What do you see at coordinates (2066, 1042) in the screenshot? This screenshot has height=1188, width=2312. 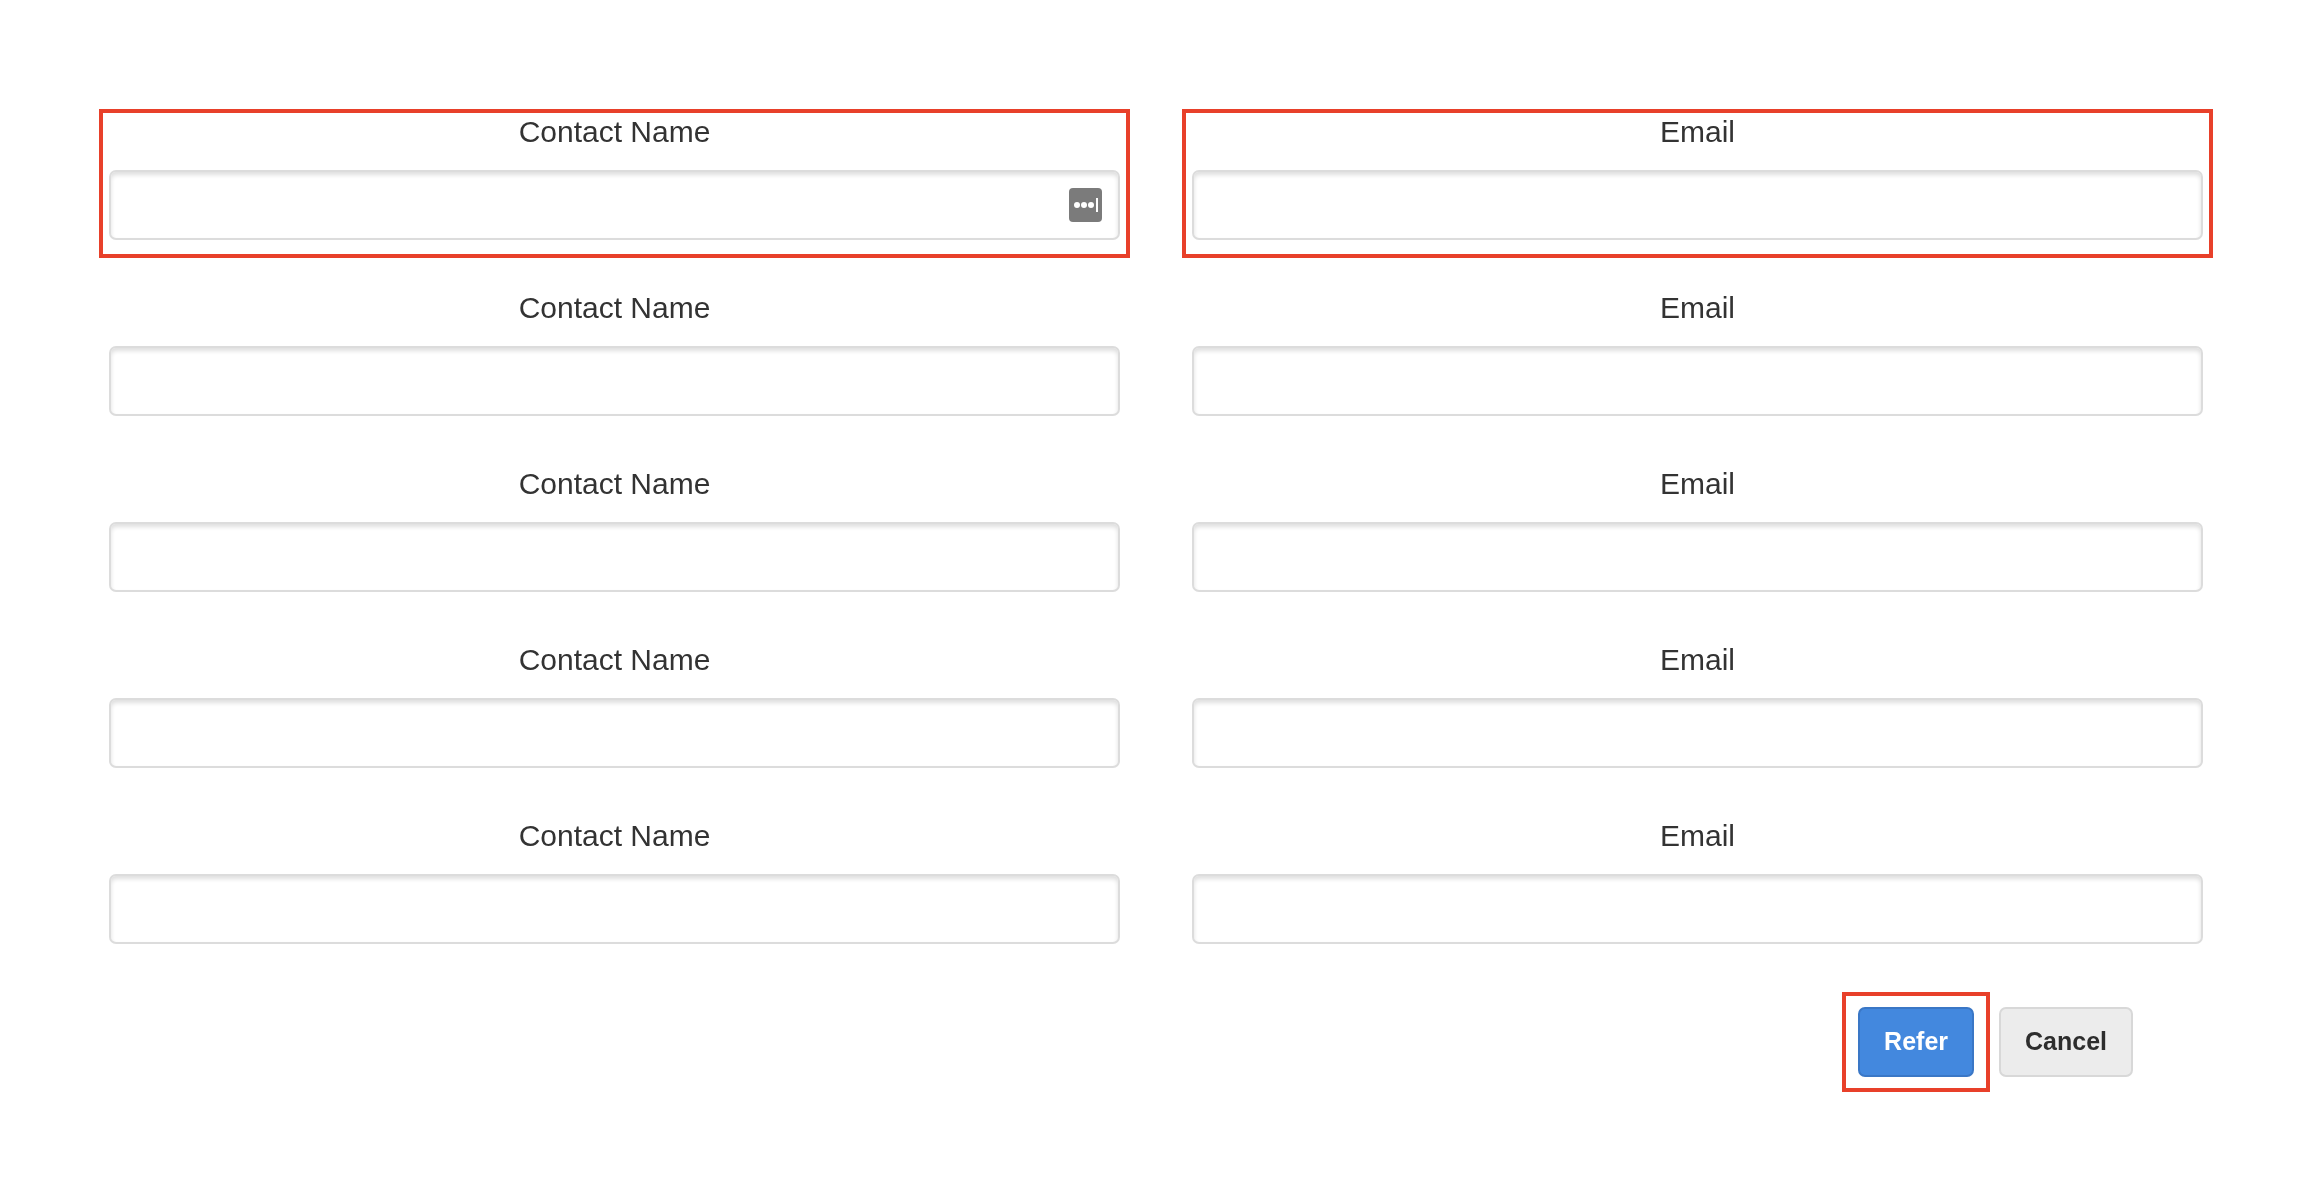 I see `cancel-button: Cancel` at bounding box center [2066, 1042].